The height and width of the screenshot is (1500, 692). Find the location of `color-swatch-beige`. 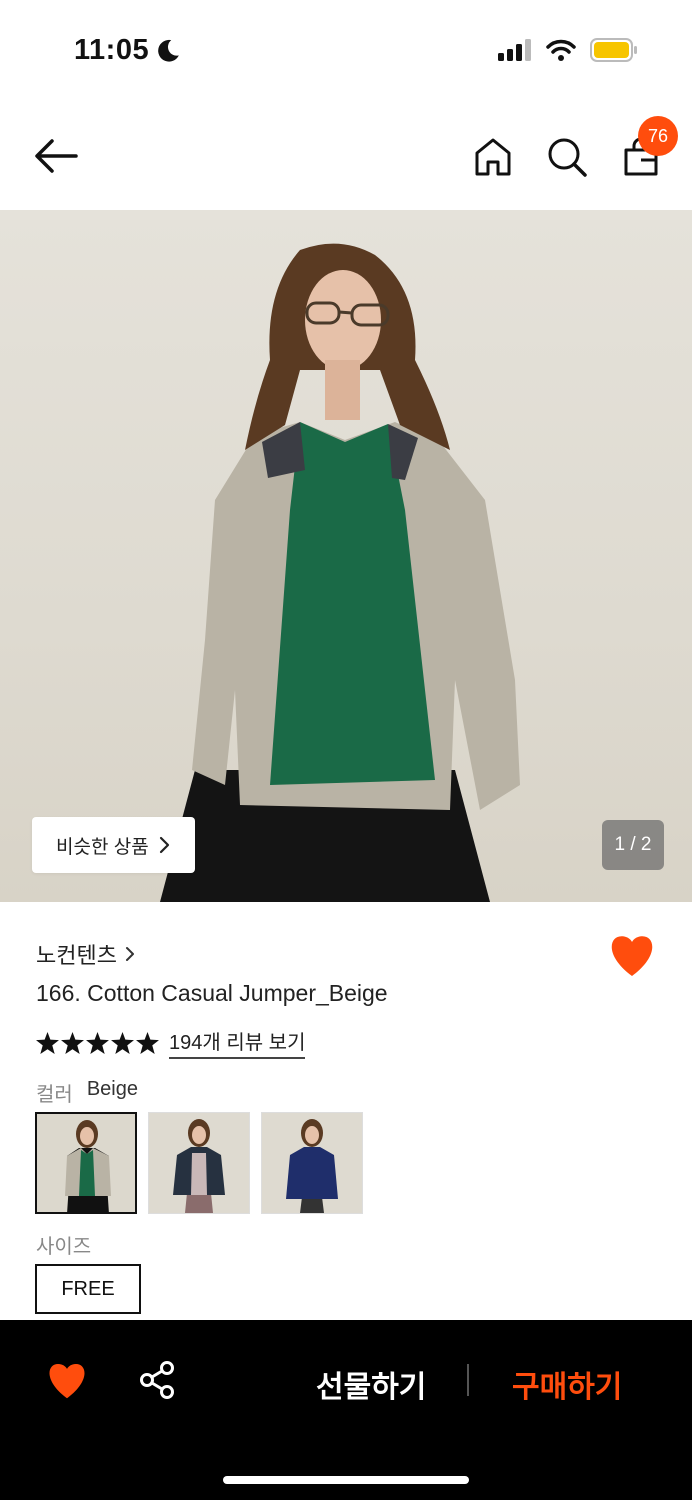

color-swatch-beige is located at coordinates (86, 1163).